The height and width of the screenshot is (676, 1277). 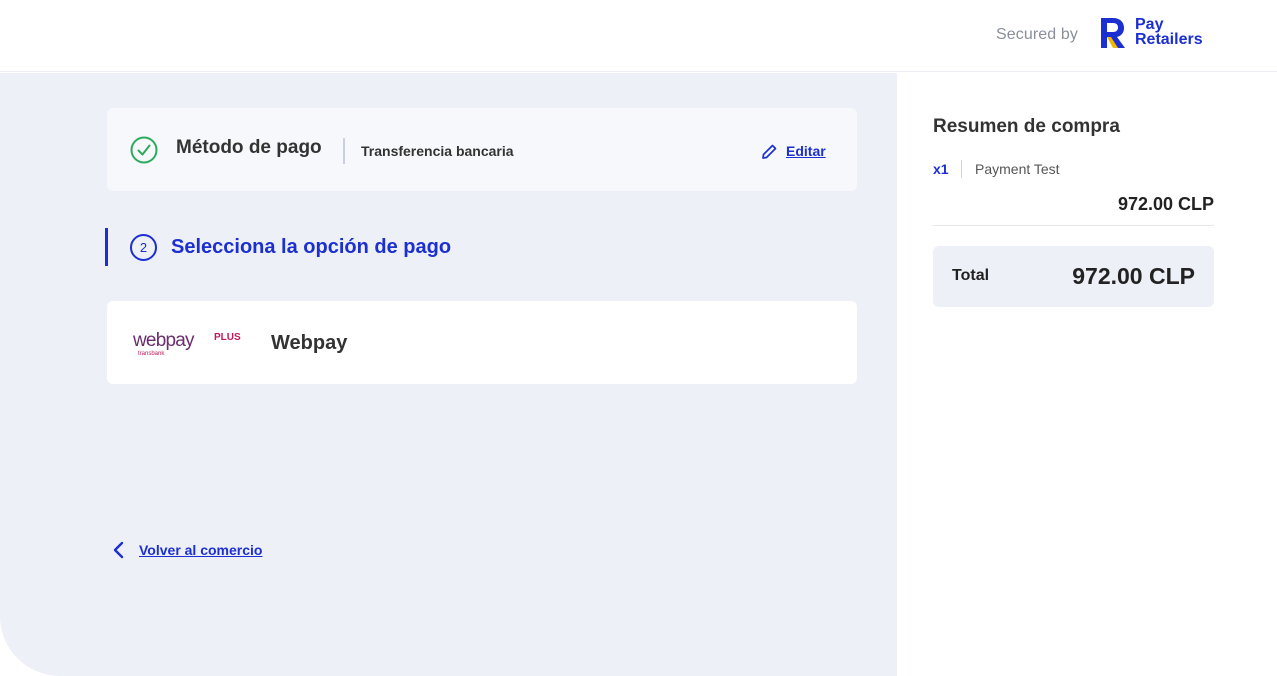 What do you see at coordinates (143, 247) in the screenshot?
I see `step-number-badge: 2` at bounding box center [143, 247].